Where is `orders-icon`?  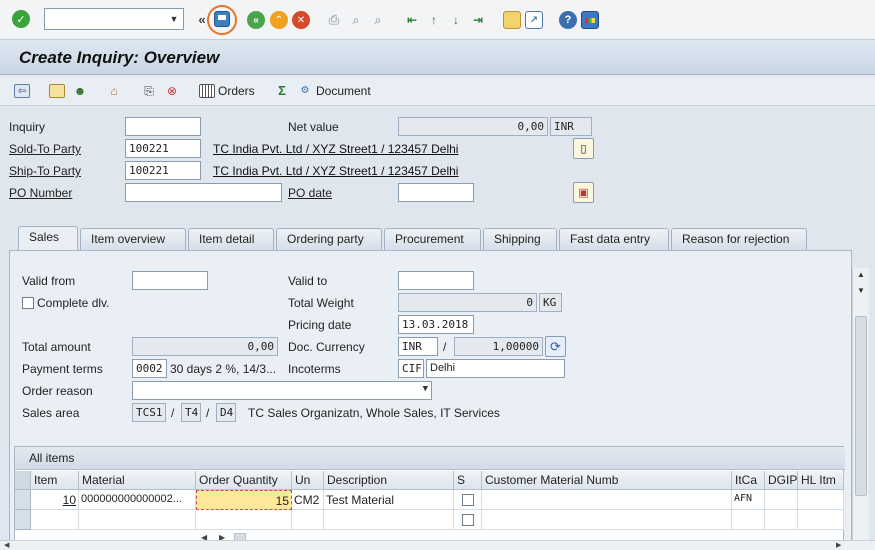
orders-icon is located at coordinates (207, 91).